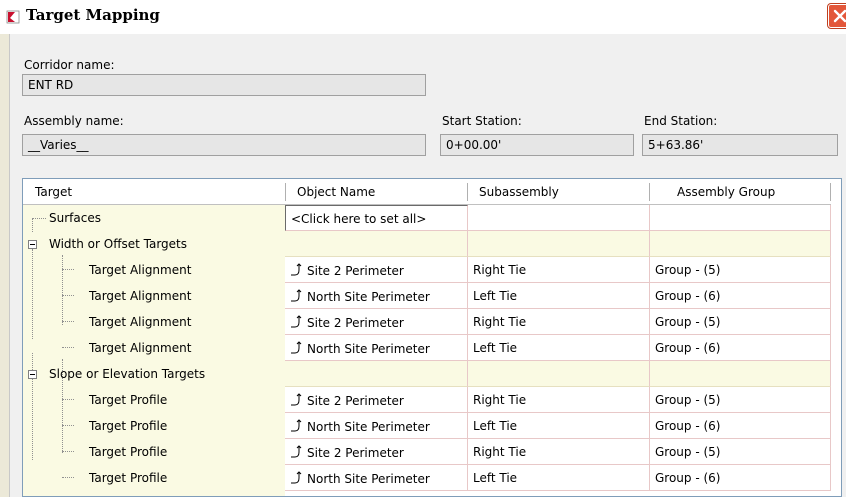 The height and width of the screenshot is (497, 846). Describe the element at coordinates (224, 85) in the screenshot. I see `corridor-name-field: ENT RD` at that location.